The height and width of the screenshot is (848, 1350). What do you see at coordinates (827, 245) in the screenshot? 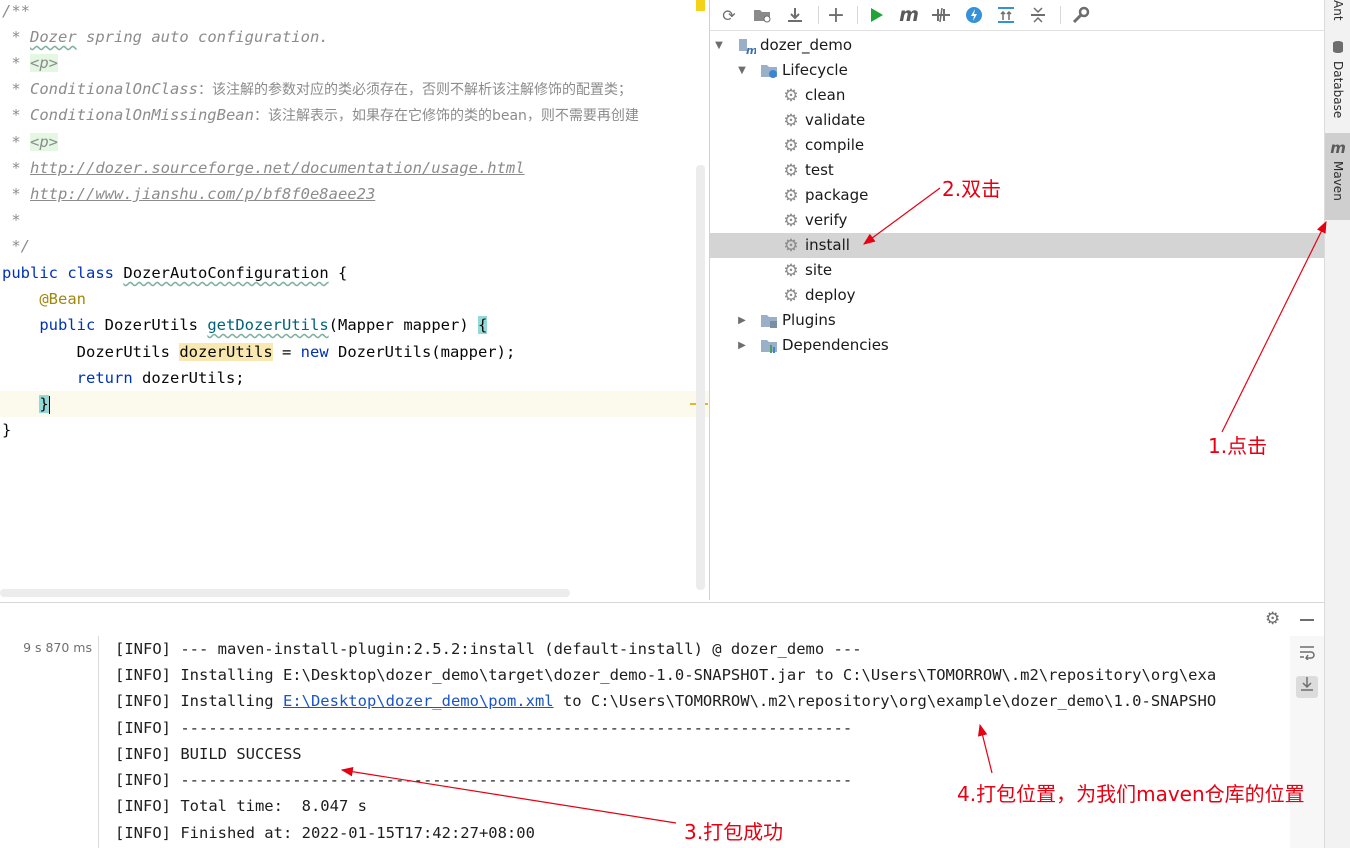
I see `lifecycle-label: install` at bounding box center [827, 245].